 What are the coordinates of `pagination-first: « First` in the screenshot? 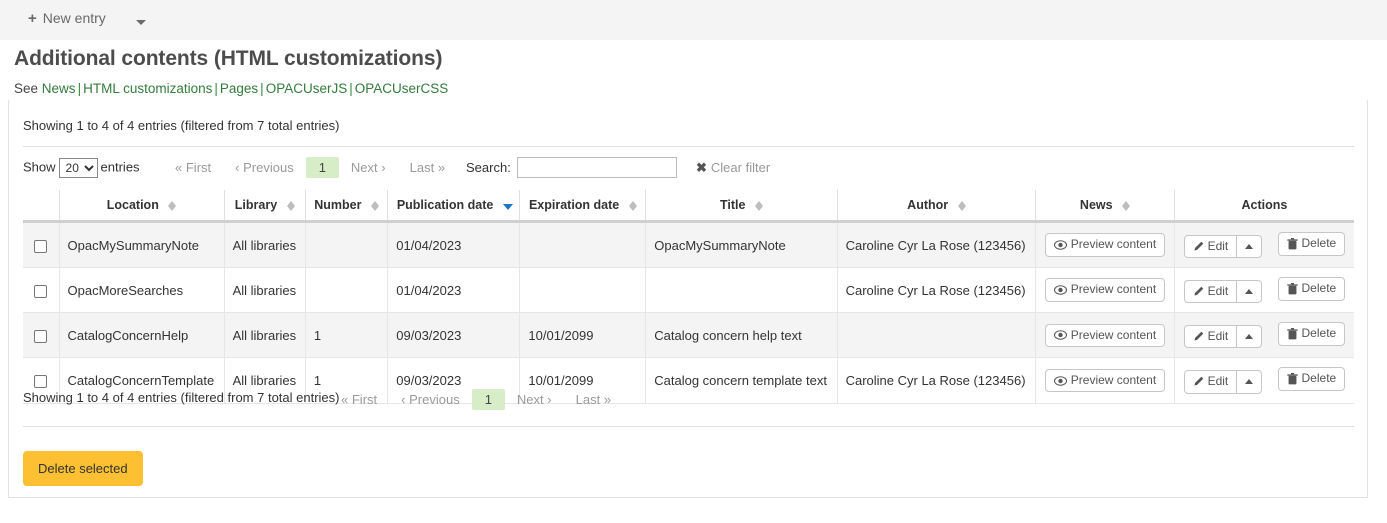 It's located at (193, 167).